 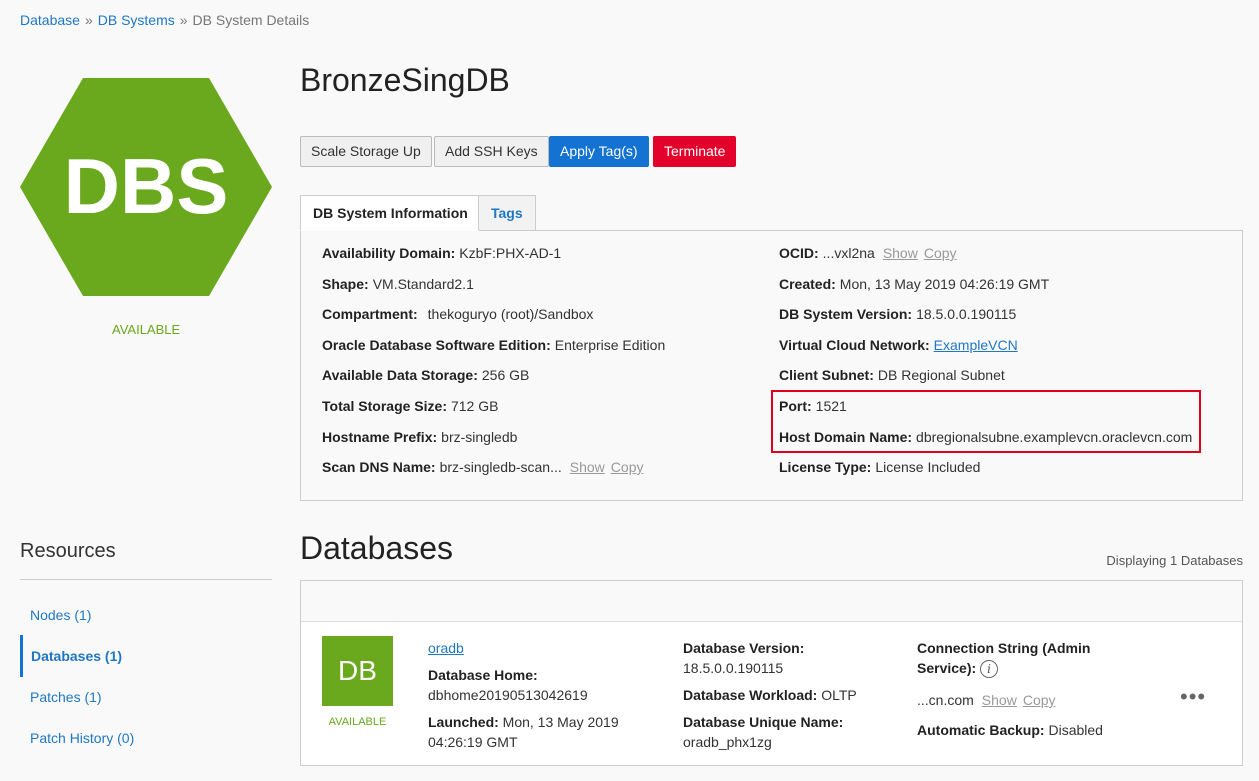 I want to click on automatic-backup-label: Automatic Backup:, so click(x=981, y=730).